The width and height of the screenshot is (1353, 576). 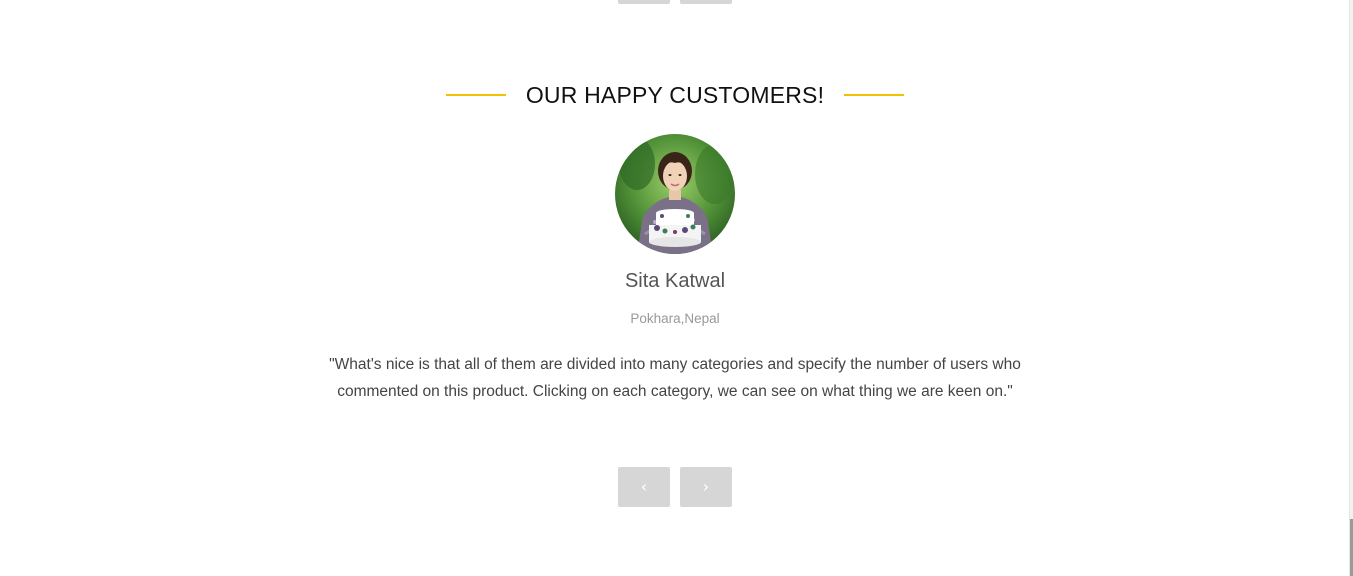 I want to click on section-title: OUR HAPPY CUSTOMERS!, so click(x=675, y=95).